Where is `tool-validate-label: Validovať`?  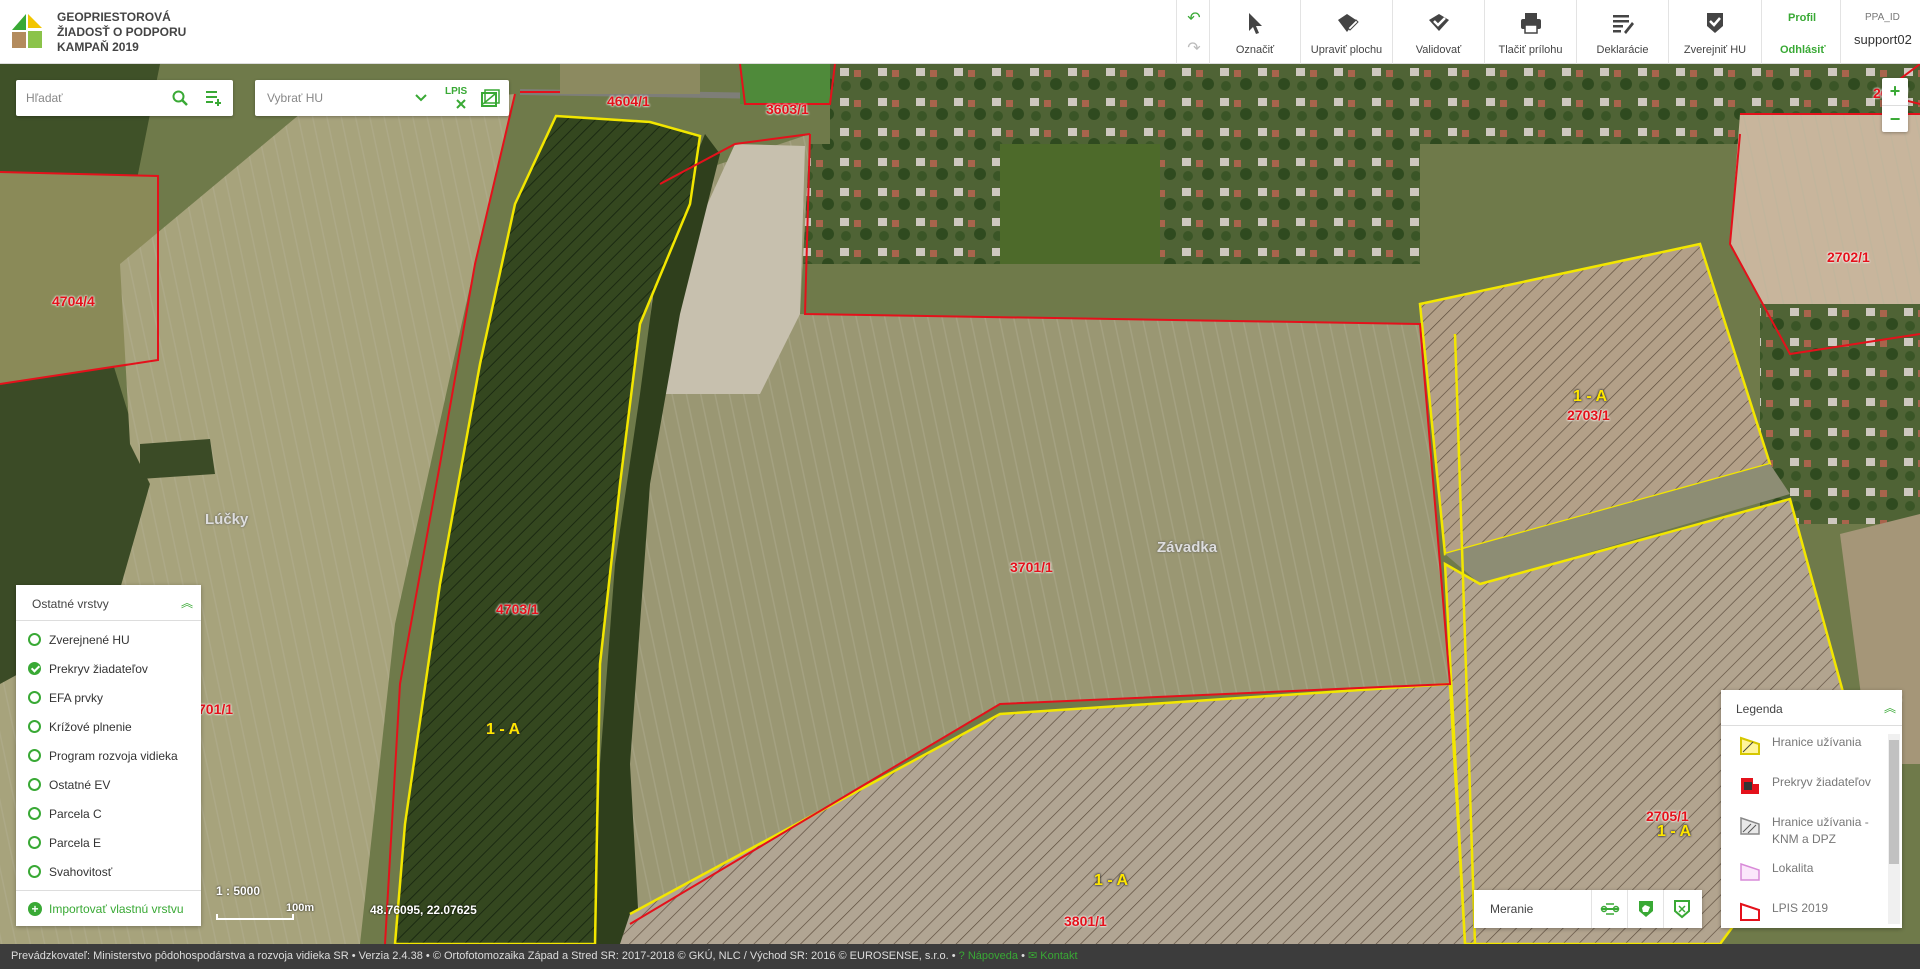 tool-validate-label: Validovať is located at coordinates (1438, 50).